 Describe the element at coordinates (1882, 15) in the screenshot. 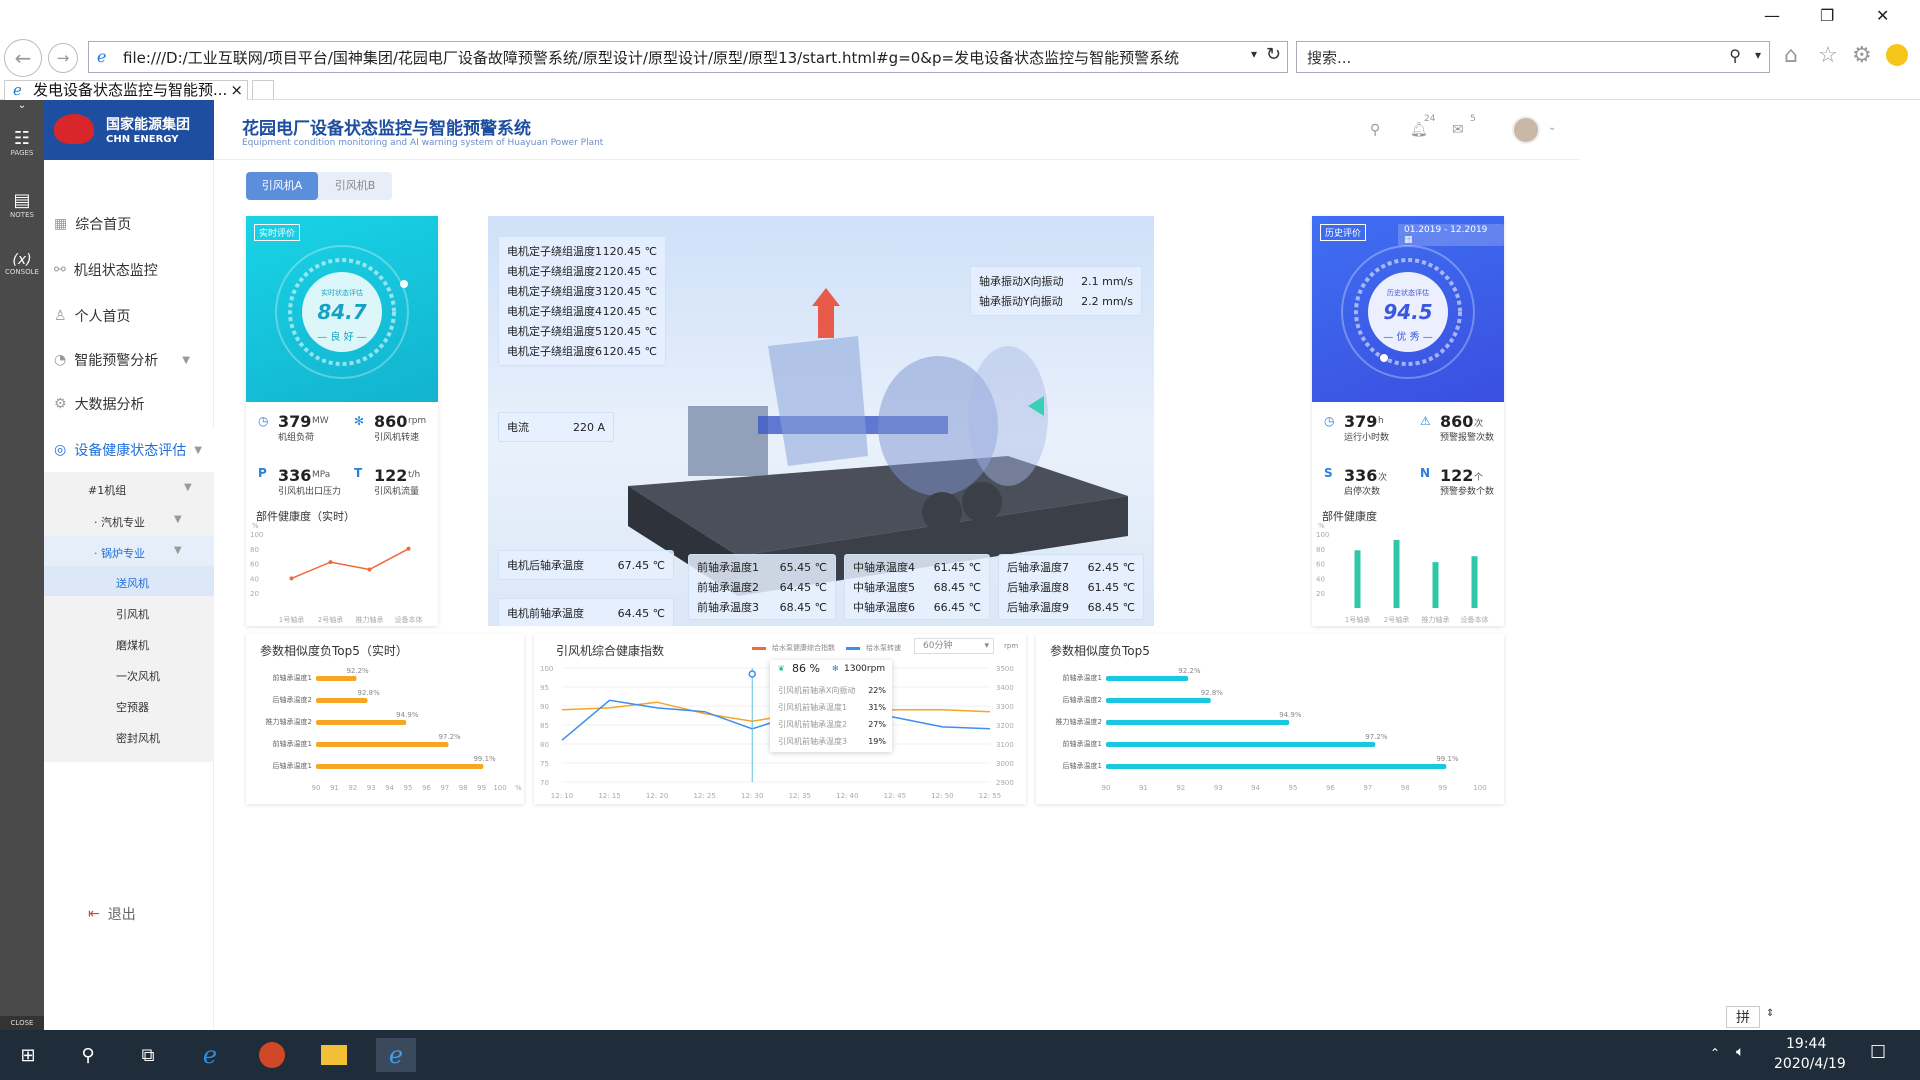

I see `close-icon: ✕` at that location.